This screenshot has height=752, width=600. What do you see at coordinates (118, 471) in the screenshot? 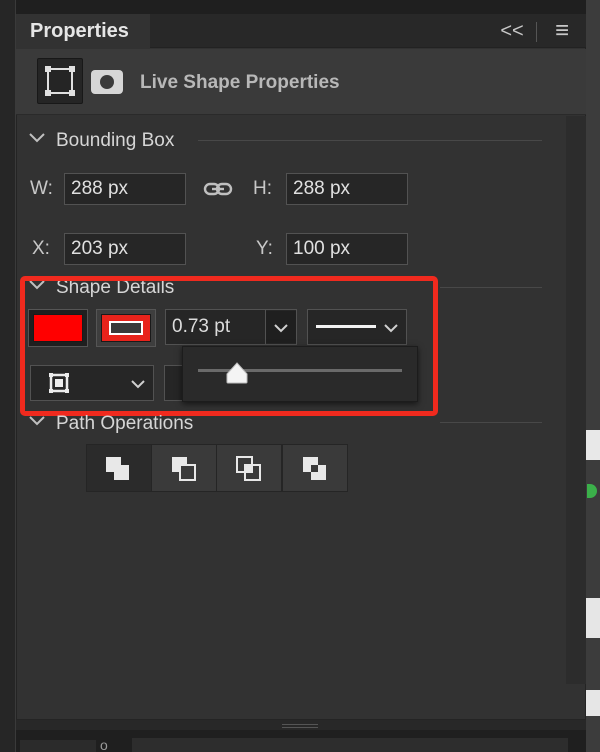
I see `combine-shapes-icon` at bounding box center [118, 471].